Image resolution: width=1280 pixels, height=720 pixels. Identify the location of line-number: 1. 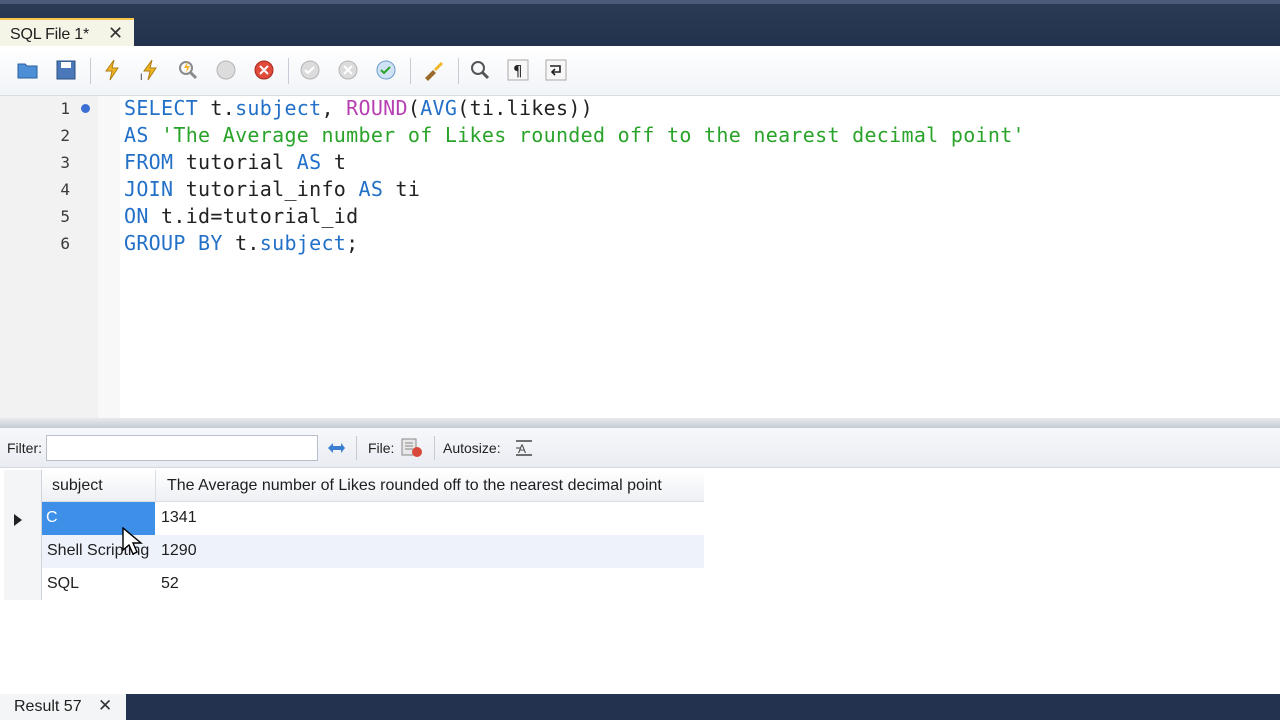
(65, 108).